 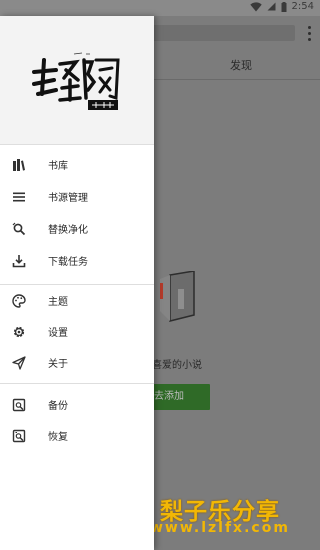 I want to click on menu-item-backup: 备份, so click(x=77, y=405).